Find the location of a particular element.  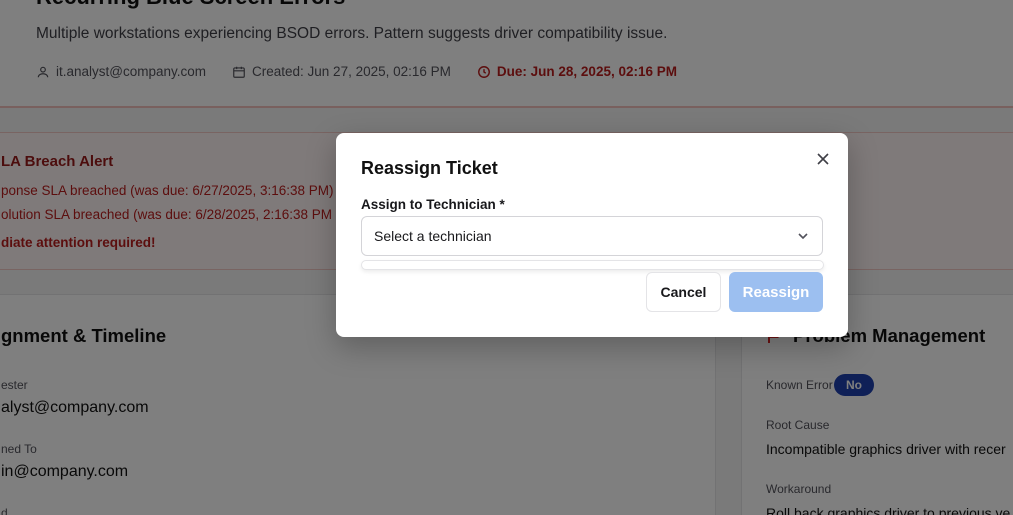

cancel-button: Cancel is located at coordinates (683, 292).